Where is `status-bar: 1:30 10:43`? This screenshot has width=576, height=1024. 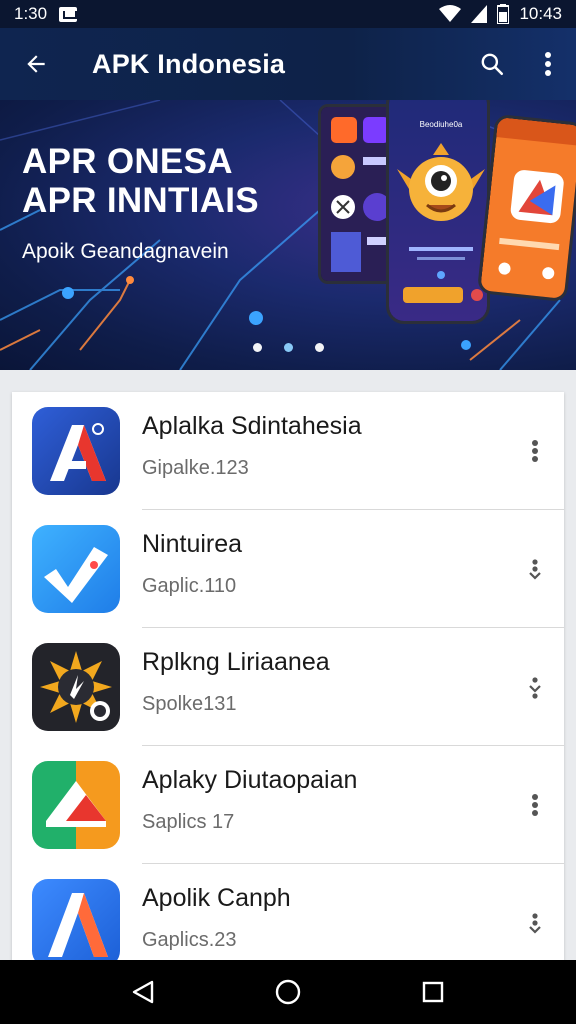 status-bar: 1:30 10:43 is located at coordinates (288, 14).